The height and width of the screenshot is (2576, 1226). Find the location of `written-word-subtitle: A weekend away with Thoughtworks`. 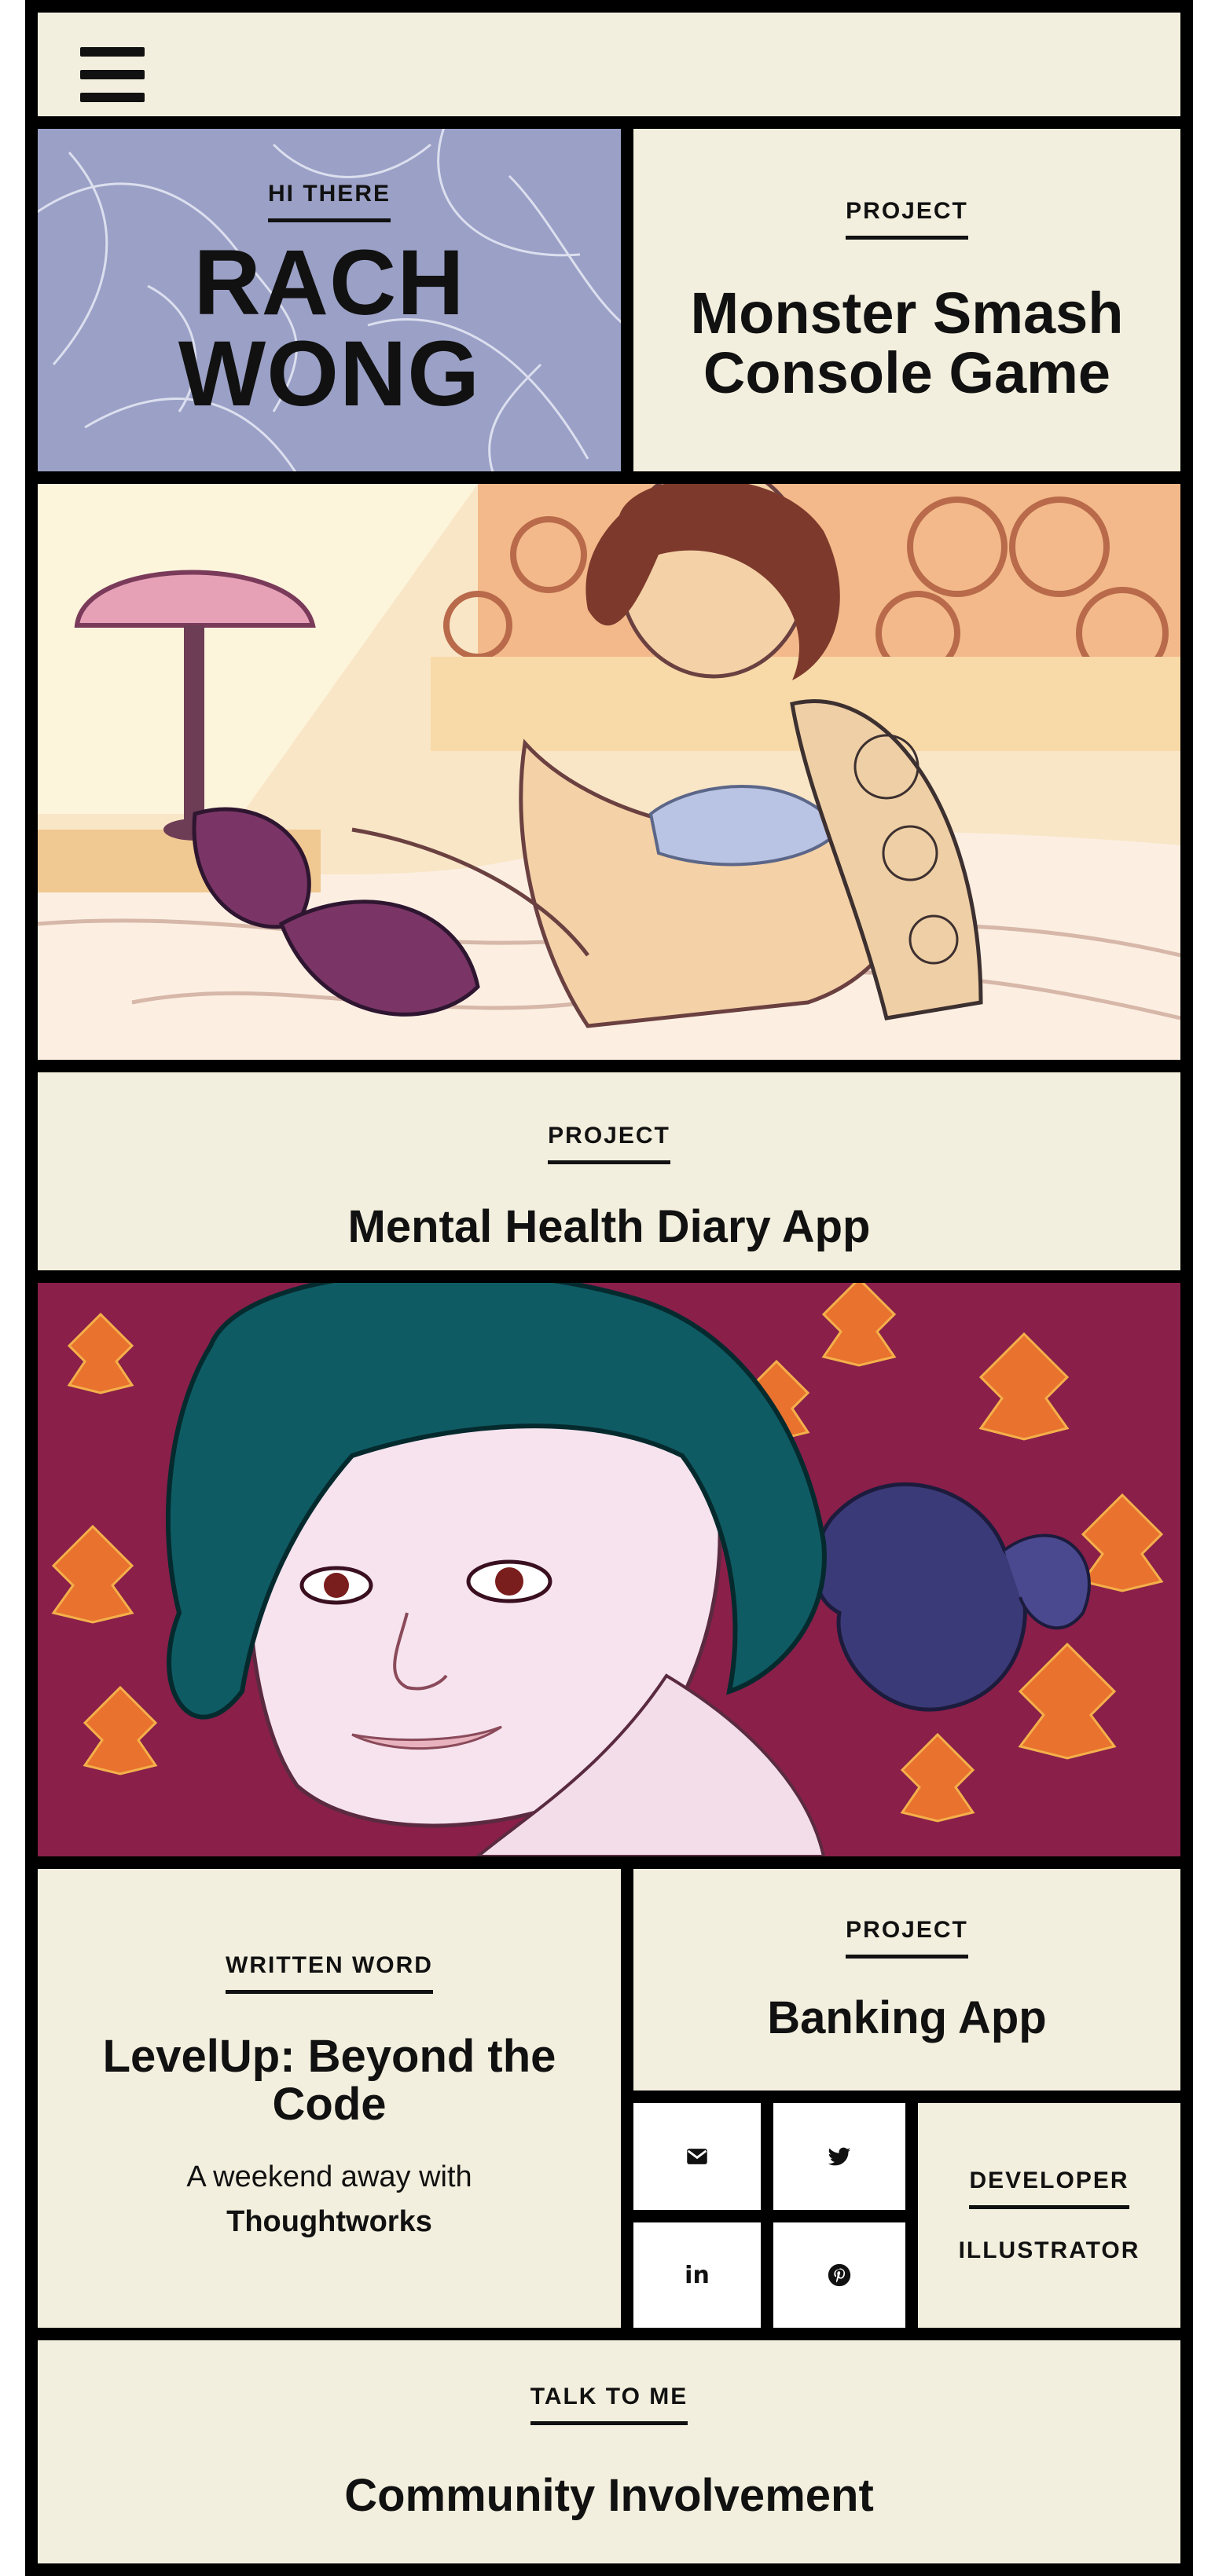

written-word-subtitle: A weekend away with Thoughtworks is located at coordinates (329, 2199).